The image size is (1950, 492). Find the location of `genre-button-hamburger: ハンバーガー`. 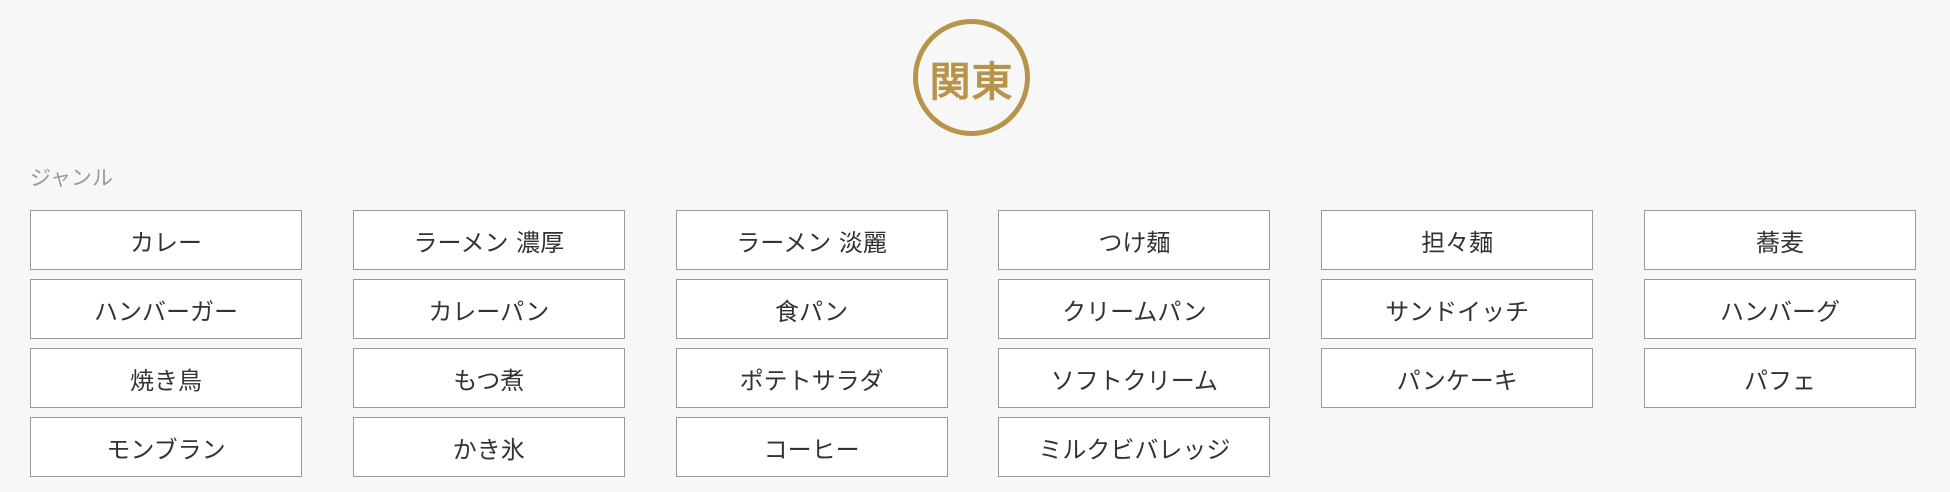

genre-button-hamburger: ハンバーガー is located at coordinates (166, 309).